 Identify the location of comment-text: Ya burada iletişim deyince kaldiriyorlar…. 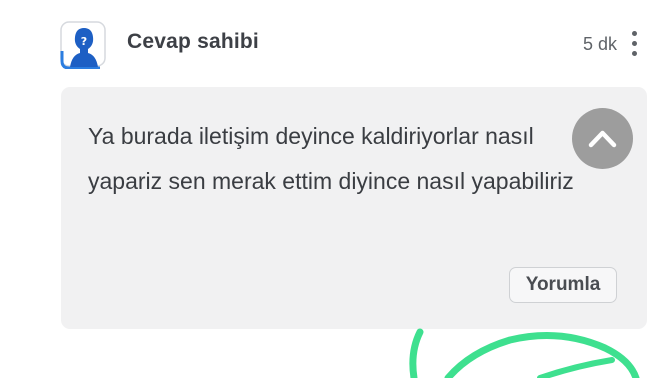
(331, 158).